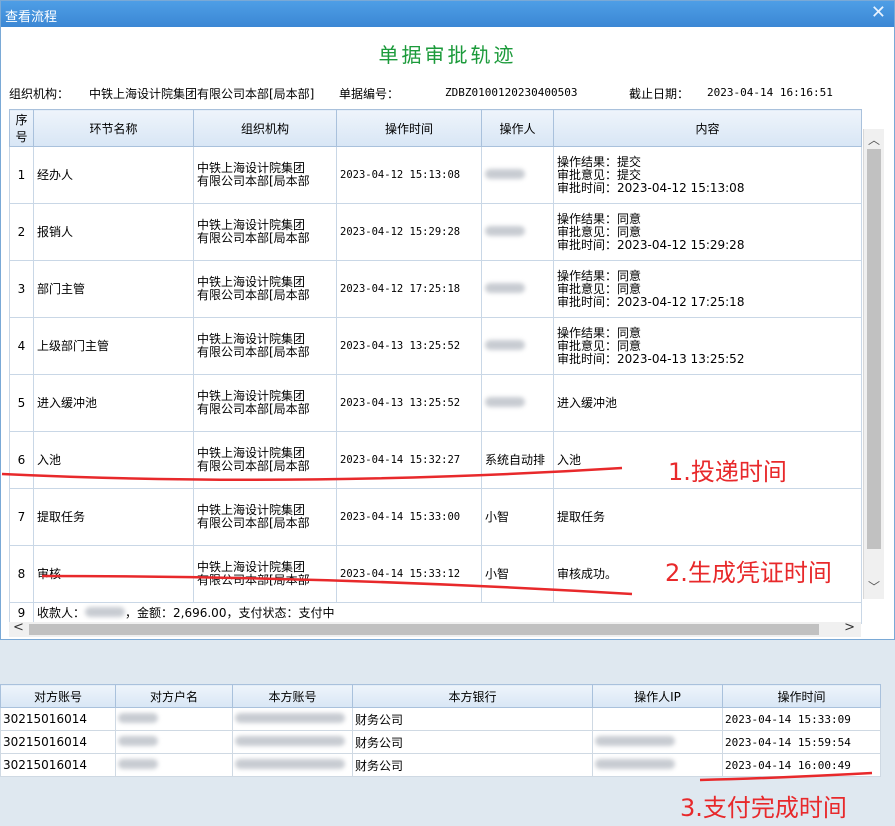  Describe the element at coordinates (748, 573) in the screenshot. I see `annotation-voucher-time: 2.生成凭证时间` at that location.